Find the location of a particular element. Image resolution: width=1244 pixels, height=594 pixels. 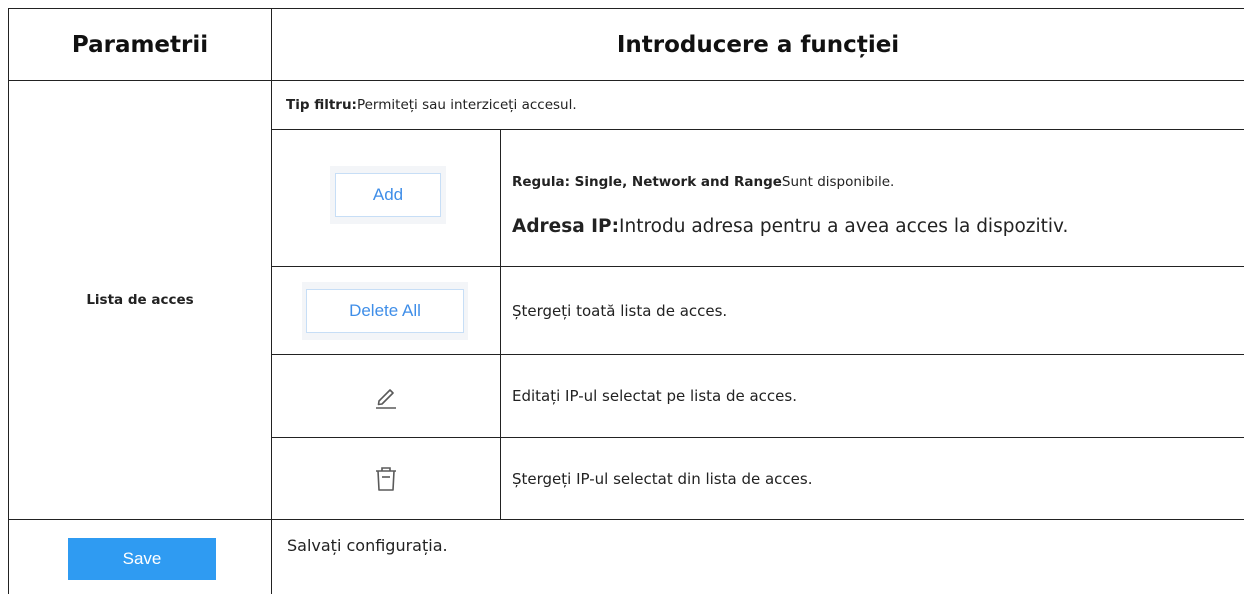

rule-label: Regula: Single, Network and Range is located at coordinates (647, 182).